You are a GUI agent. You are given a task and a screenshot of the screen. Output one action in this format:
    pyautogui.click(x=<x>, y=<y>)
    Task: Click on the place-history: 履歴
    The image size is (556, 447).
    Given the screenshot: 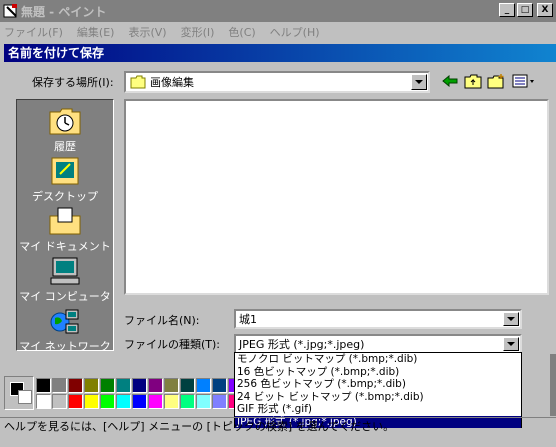 What is the action you would take?
    pyautogui.click(x=65, y=130)
    